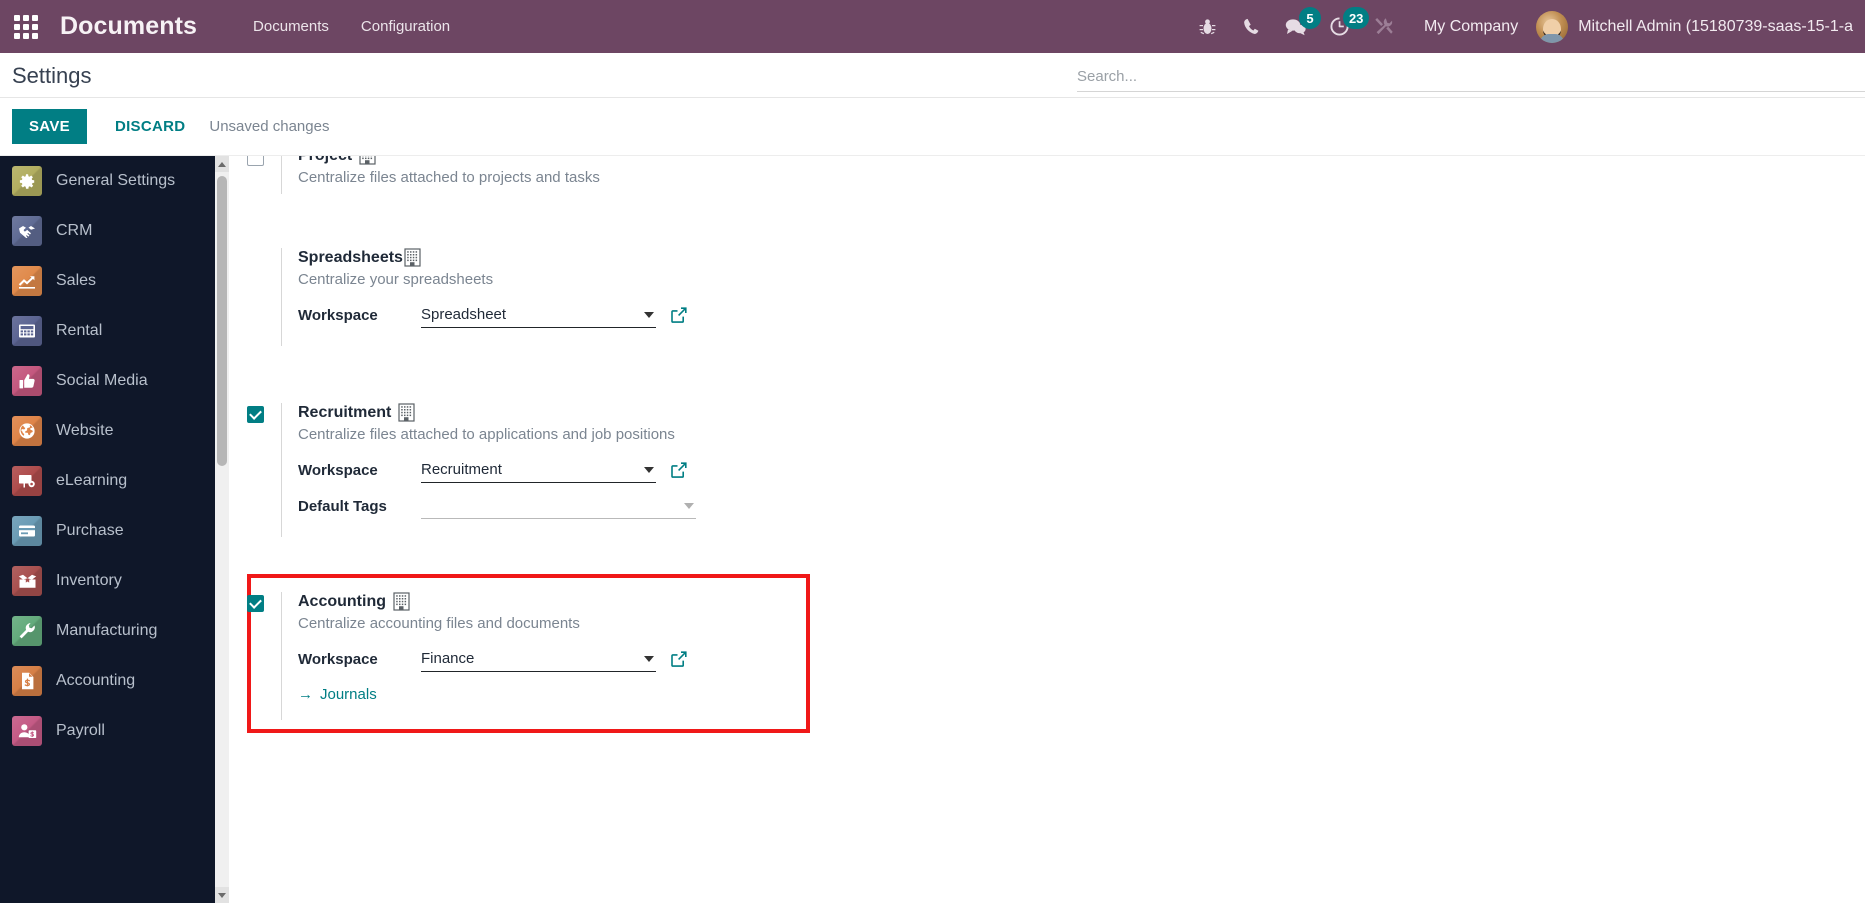 This screenshot has width=1865, height=903. What do you see at coordinates (89, 580) in the screenshot?
I see `sidebar-item-label: Inventory` at bounding box center [89, 580].